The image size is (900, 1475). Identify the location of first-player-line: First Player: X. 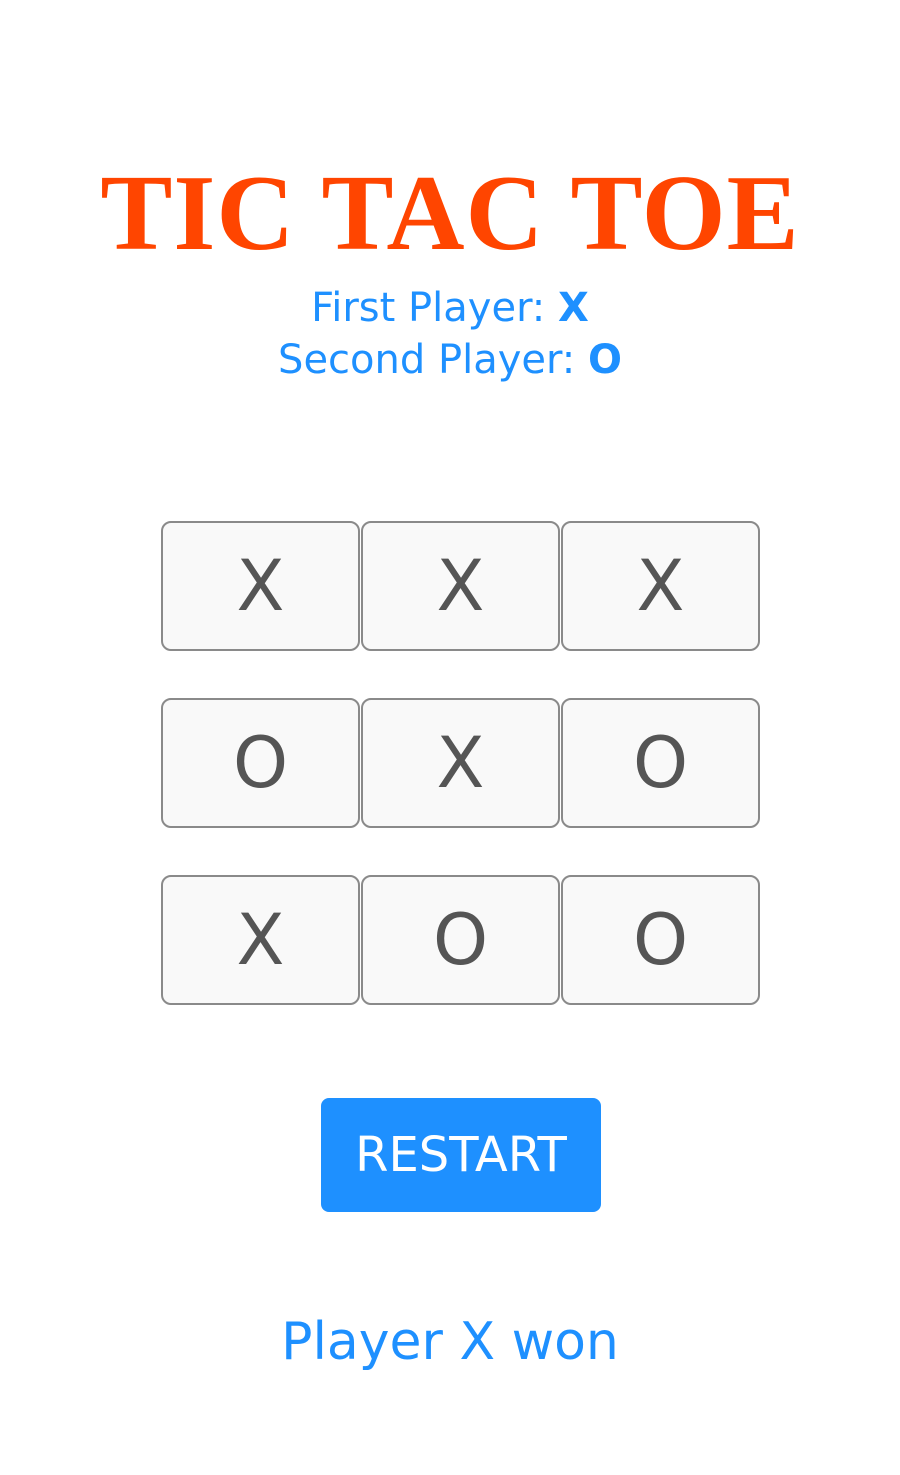
(450, 308).